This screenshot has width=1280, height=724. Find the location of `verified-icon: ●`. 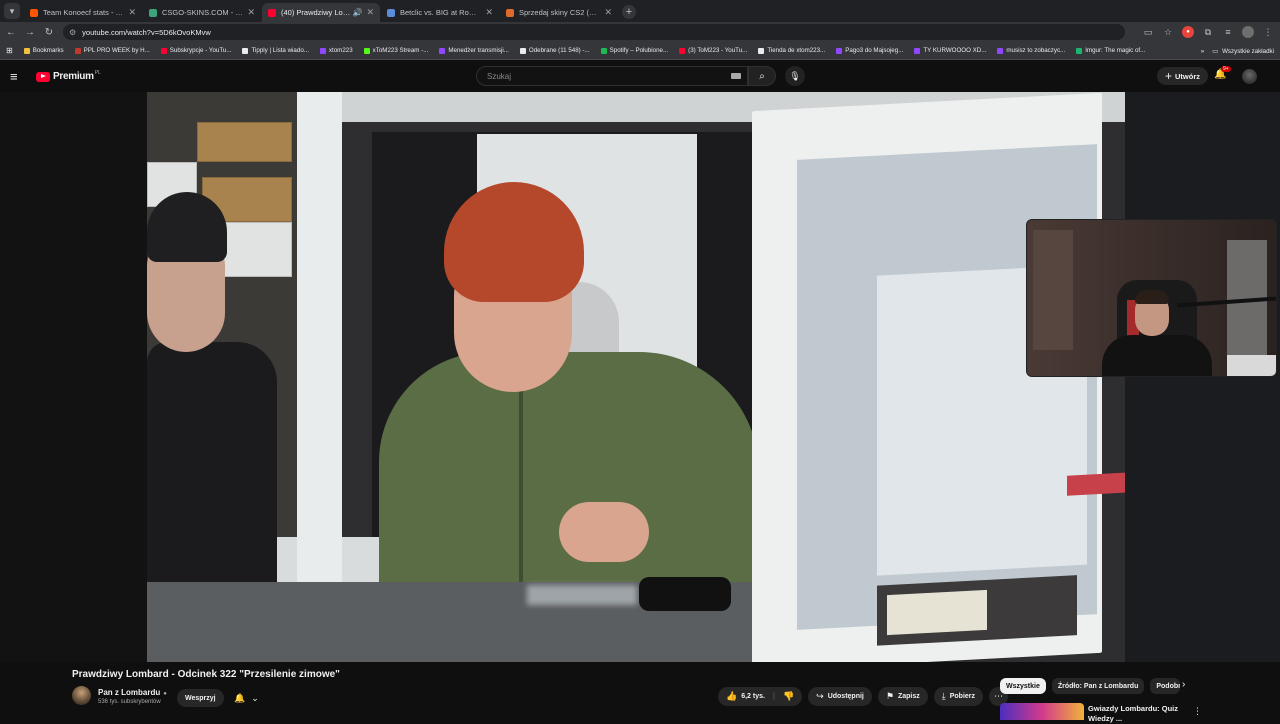

verified-icon: ● is located at coordinates (165, 694).